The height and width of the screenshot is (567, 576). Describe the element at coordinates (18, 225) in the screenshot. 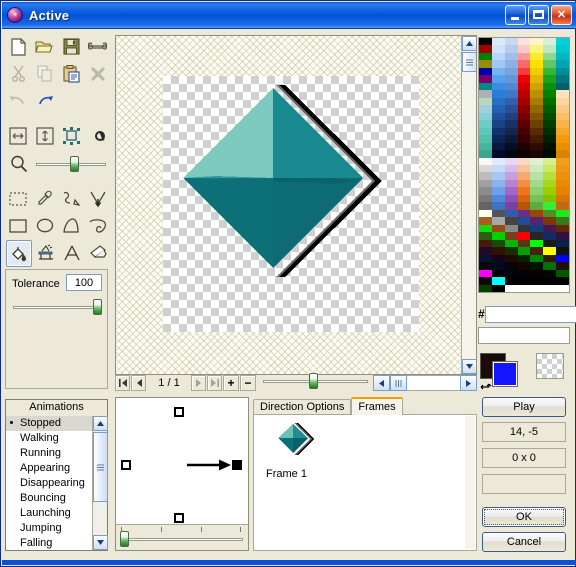

I see `rectangle-tool` at that location.